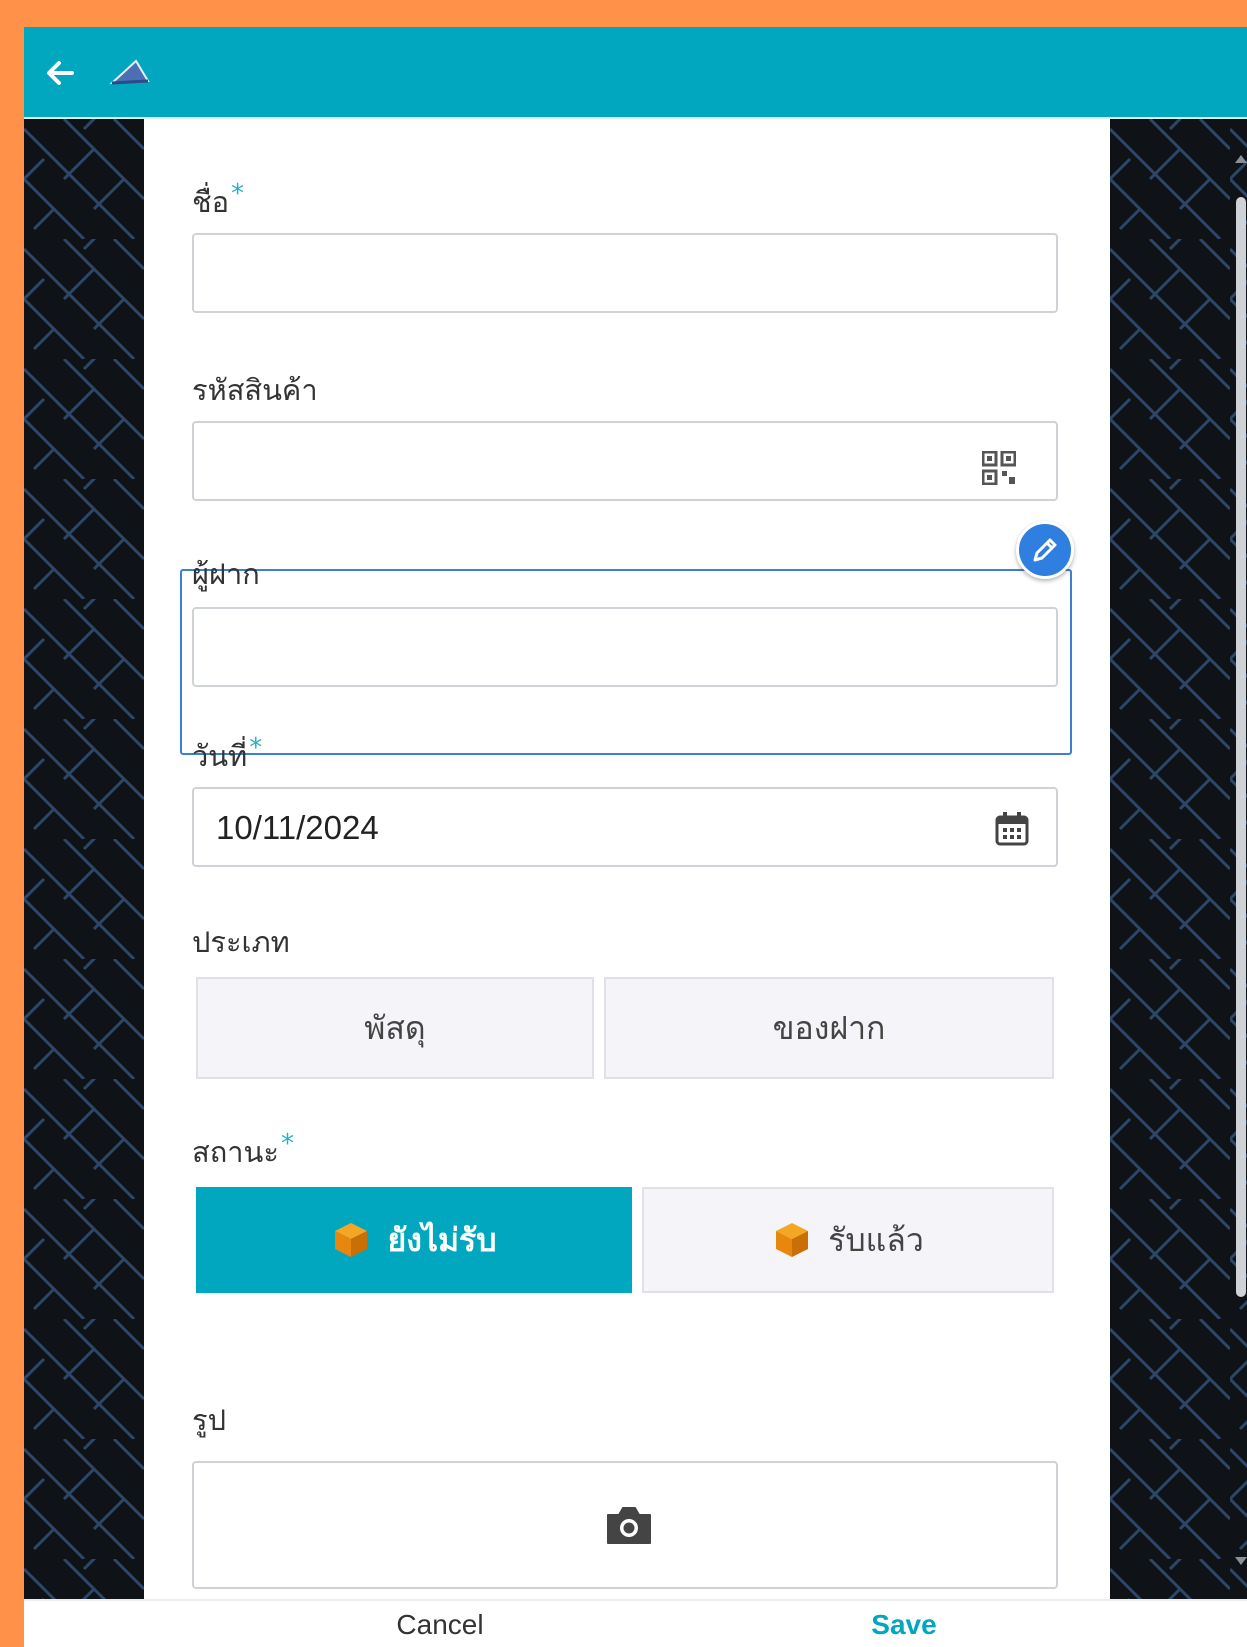 The width and height of the screenshot is (1247, 1647). I want to click on scroll-down-arrow, so click(1241, 1561).